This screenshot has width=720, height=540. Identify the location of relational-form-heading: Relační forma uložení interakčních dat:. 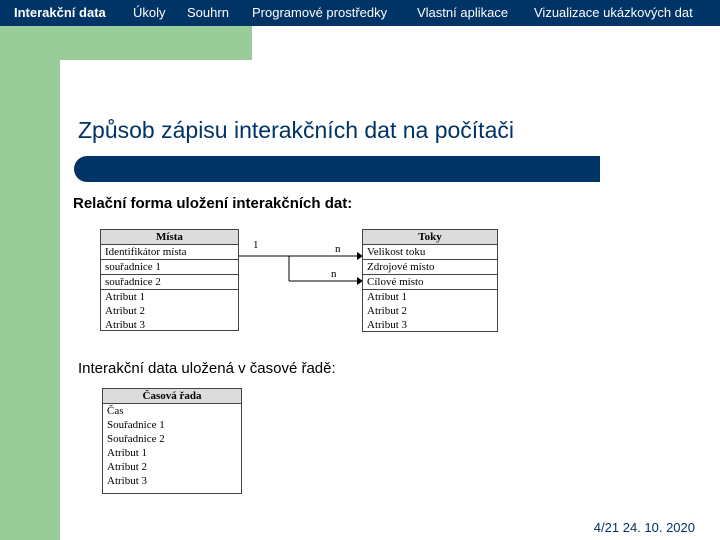
(213, 203).